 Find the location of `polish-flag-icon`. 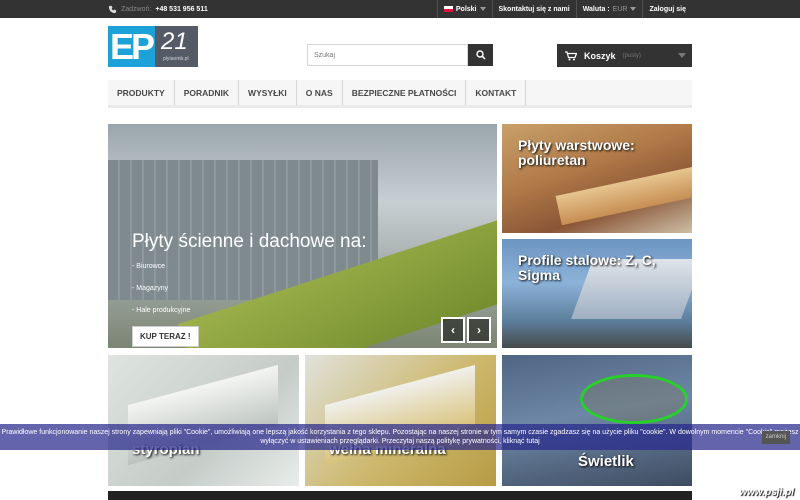

polish-flag-icon is located at coordinates (448, 9).